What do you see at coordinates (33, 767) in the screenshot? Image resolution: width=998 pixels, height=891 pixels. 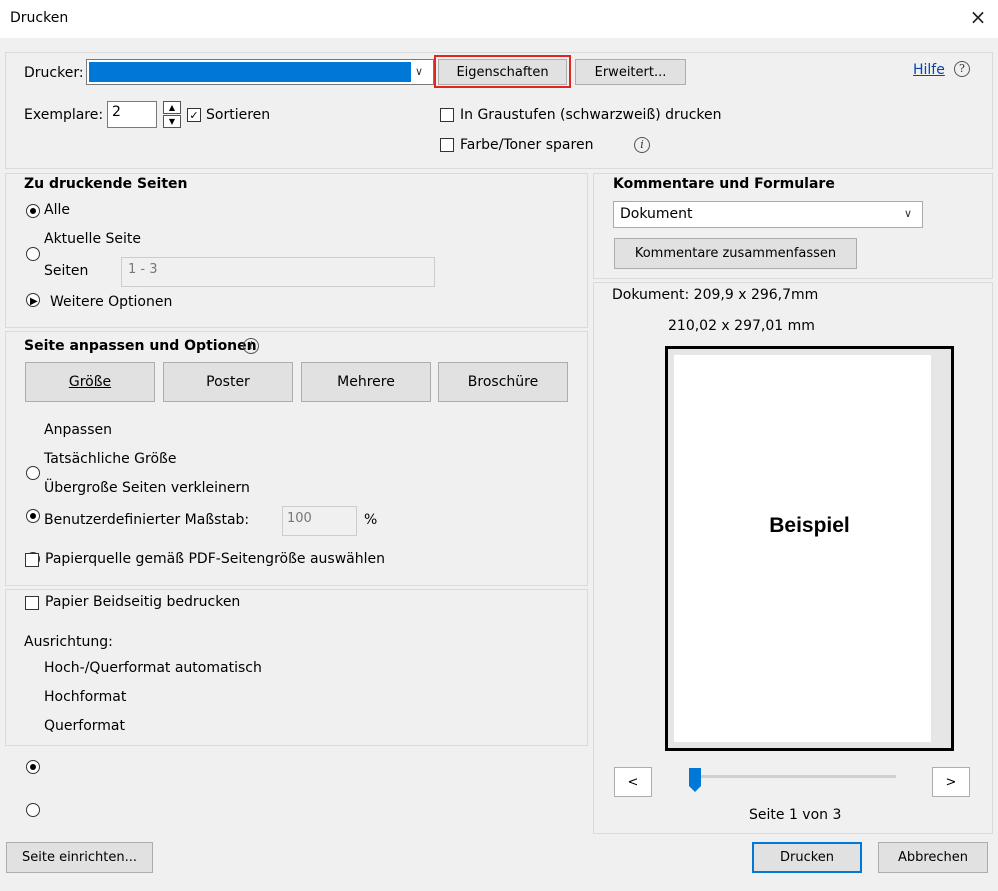 I see `radio-orientation-auto` at bounding box center [33, 767].